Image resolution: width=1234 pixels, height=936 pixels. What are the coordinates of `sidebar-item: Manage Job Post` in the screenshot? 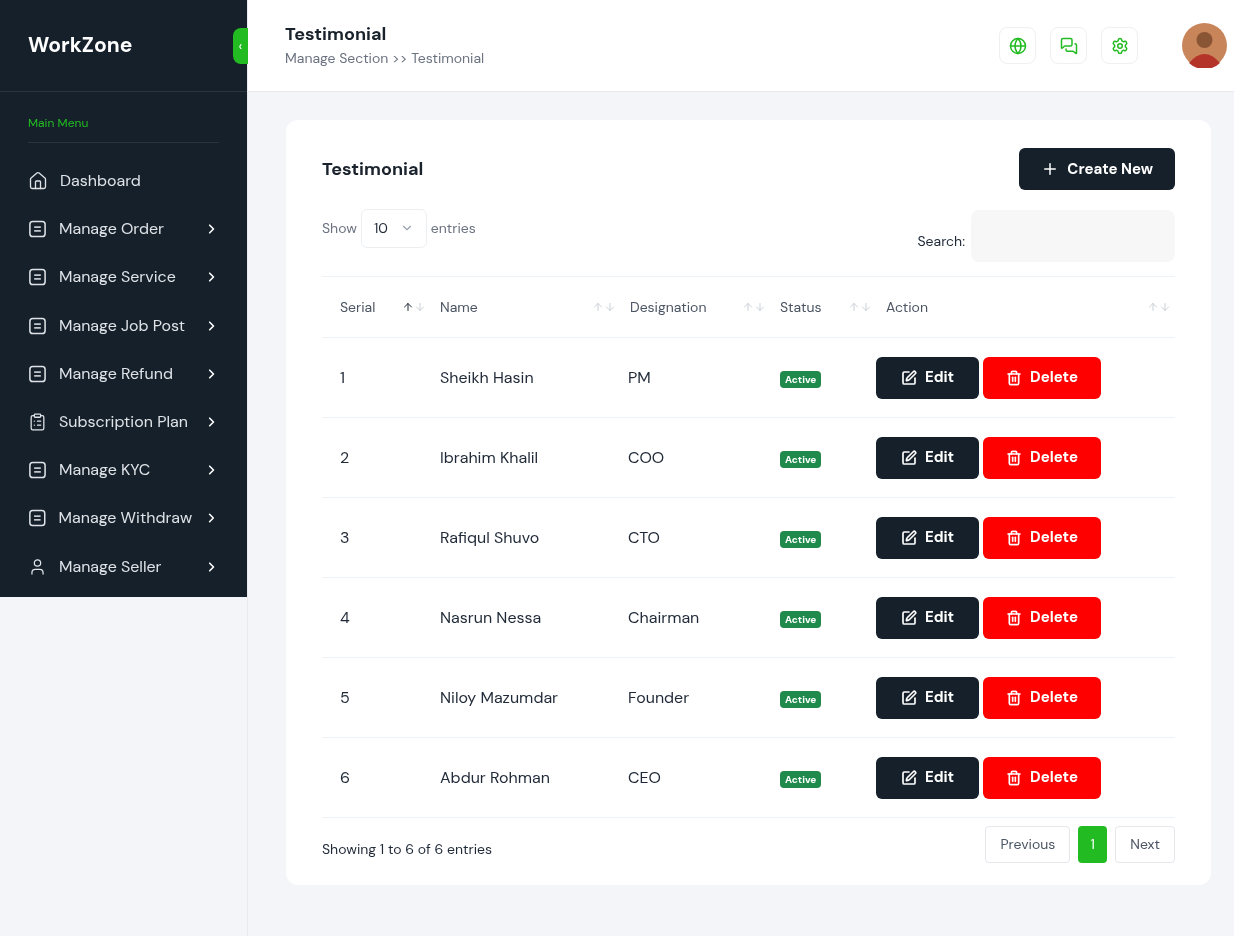 It's located at (123, 325).